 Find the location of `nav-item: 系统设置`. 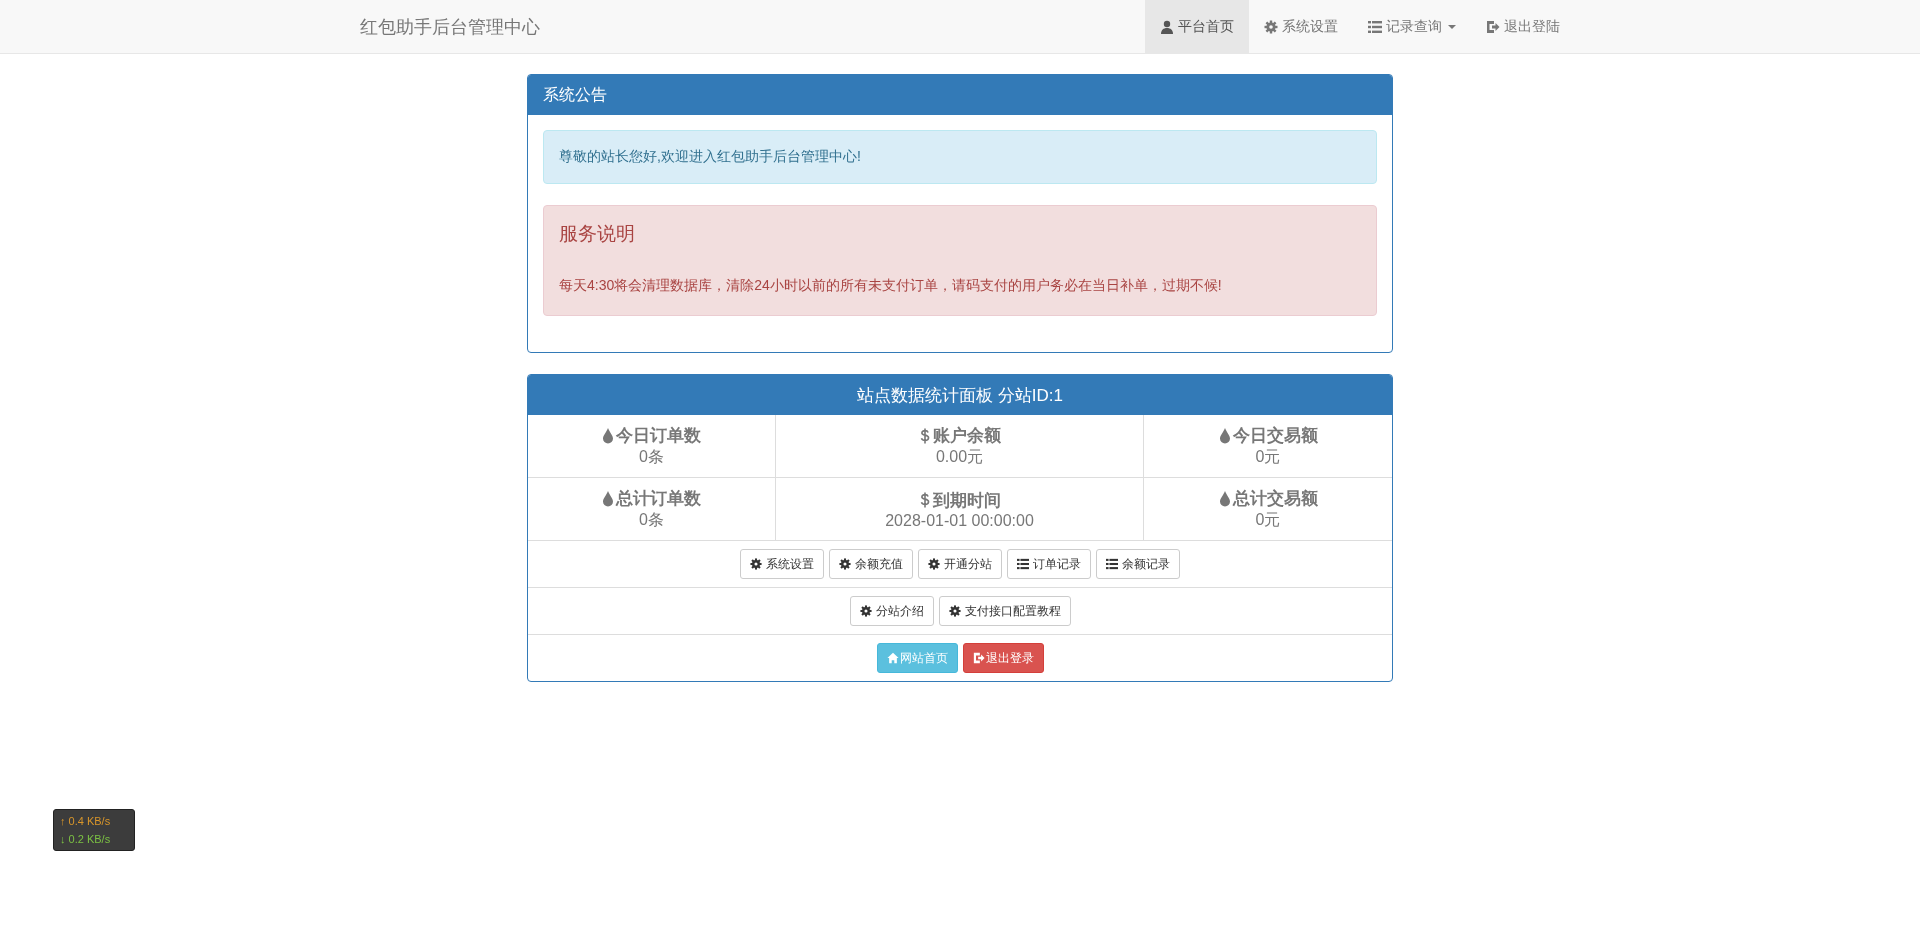

nav-item: 系统设置 is located at coordinates (1301, 26).